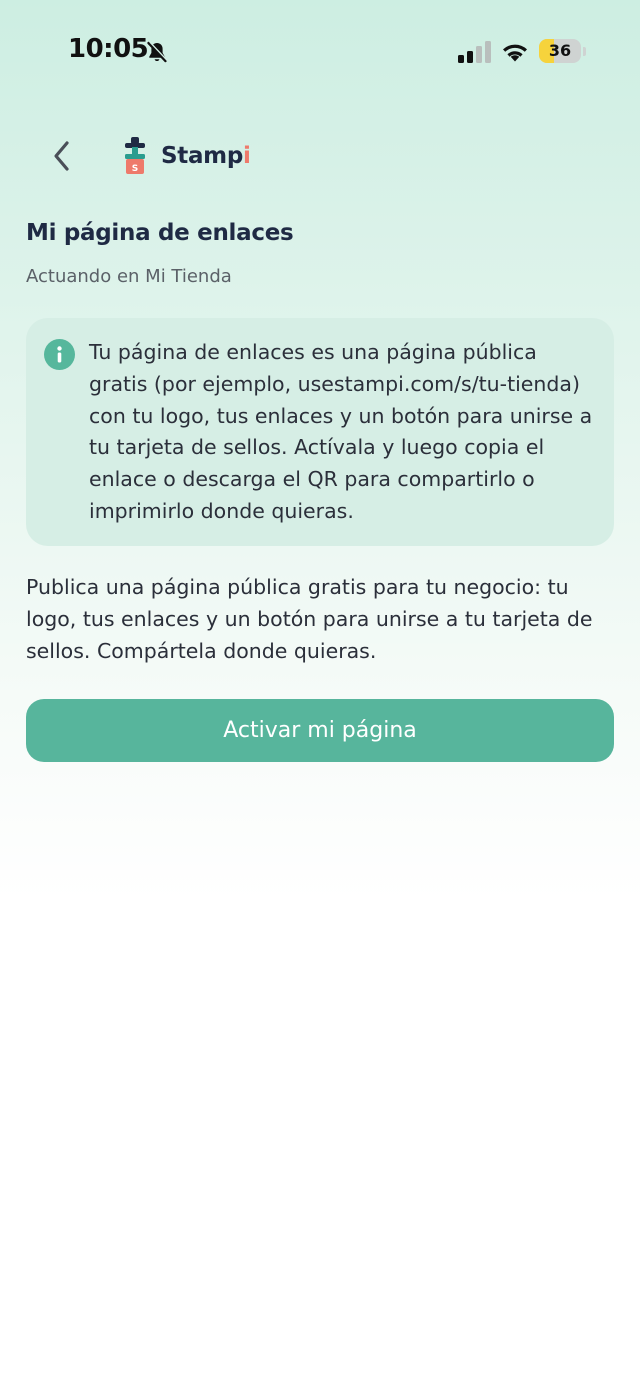  I want to click on status-time: 10:05, so click(108, 49).